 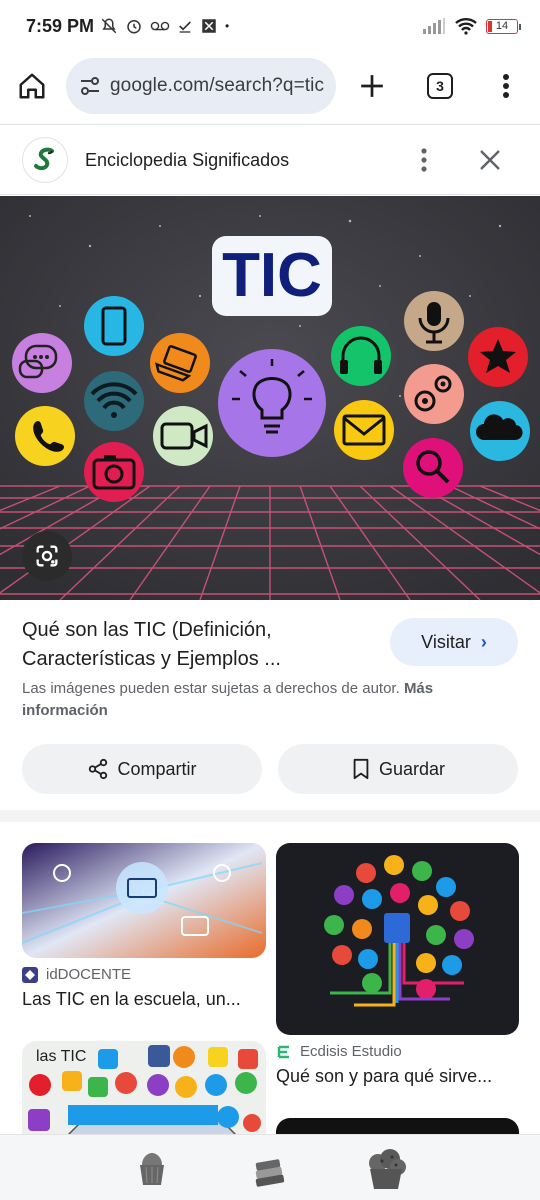 What do you see at coordinates (433, 468) in the screenshot?
I see `search-icon` at bounding box center [433, 468].